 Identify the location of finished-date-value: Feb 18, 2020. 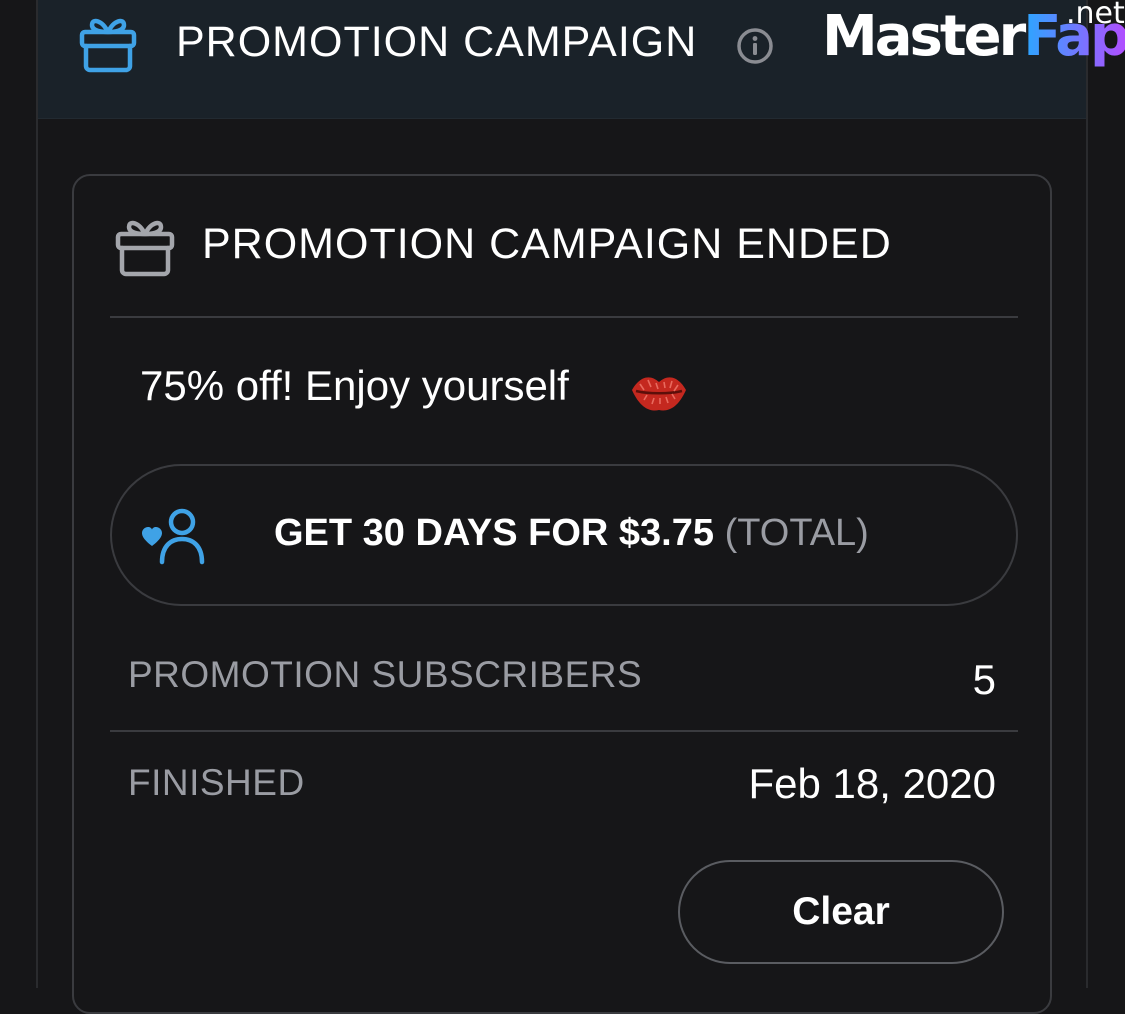
(872, 783).